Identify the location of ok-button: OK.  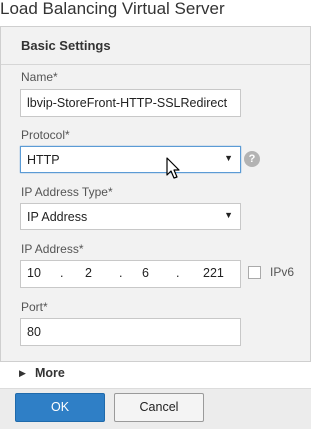
(60, 407).